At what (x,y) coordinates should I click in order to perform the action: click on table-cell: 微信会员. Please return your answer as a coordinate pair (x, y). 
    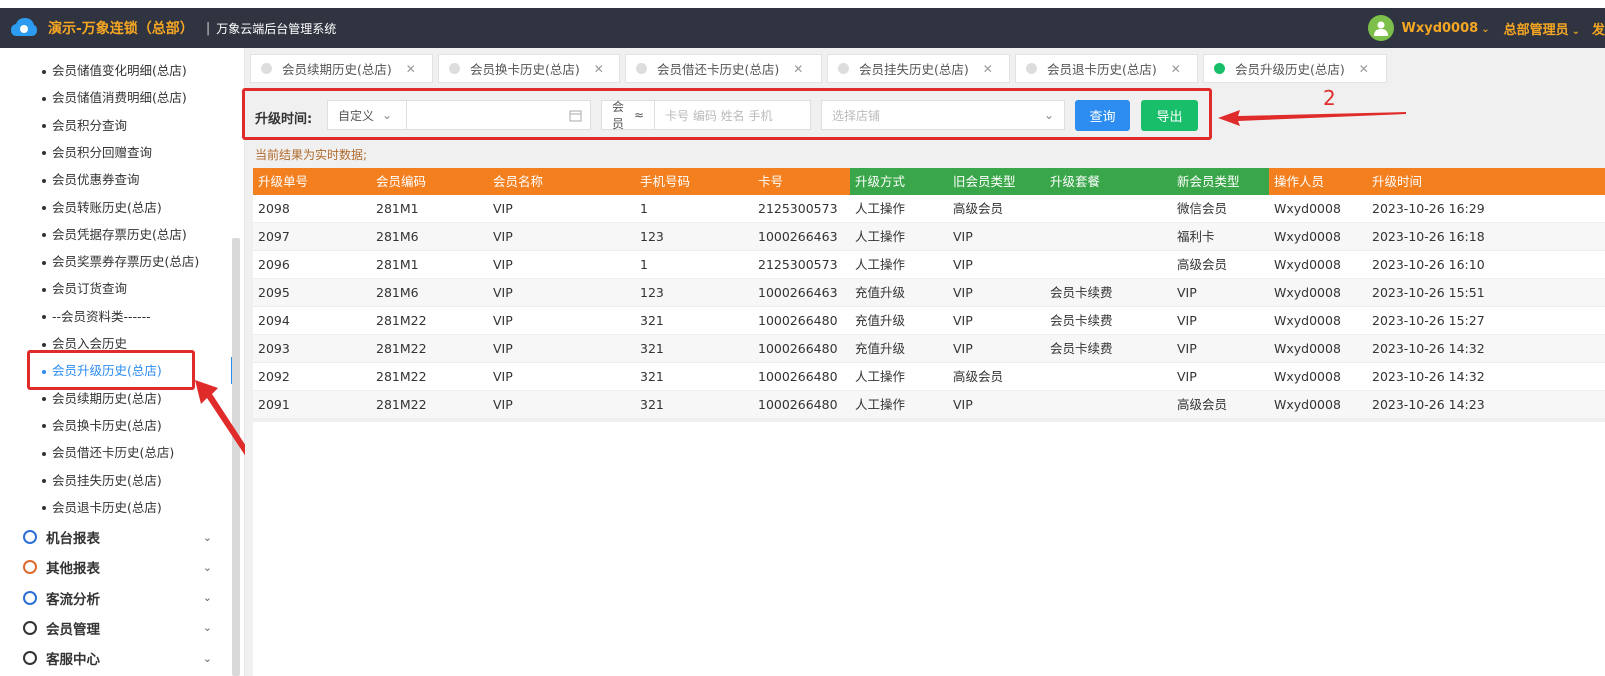
    Looking at the image, I should click on (1202, 208).